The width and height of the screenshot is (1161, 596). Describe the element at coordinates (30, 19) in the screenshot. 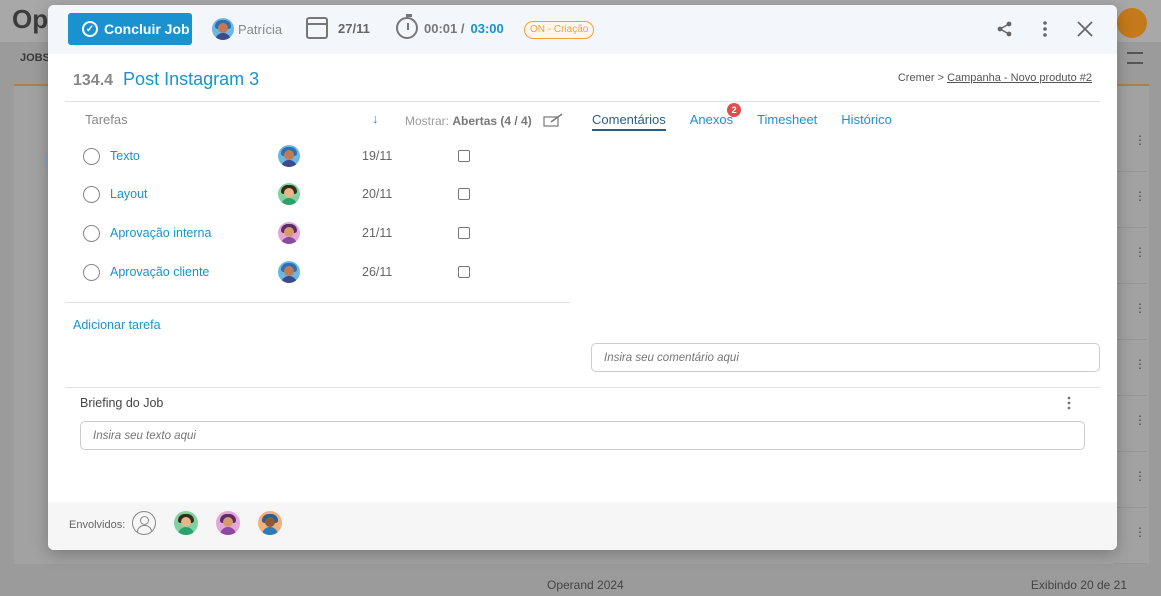

I see `background-logo: Op` at that location.